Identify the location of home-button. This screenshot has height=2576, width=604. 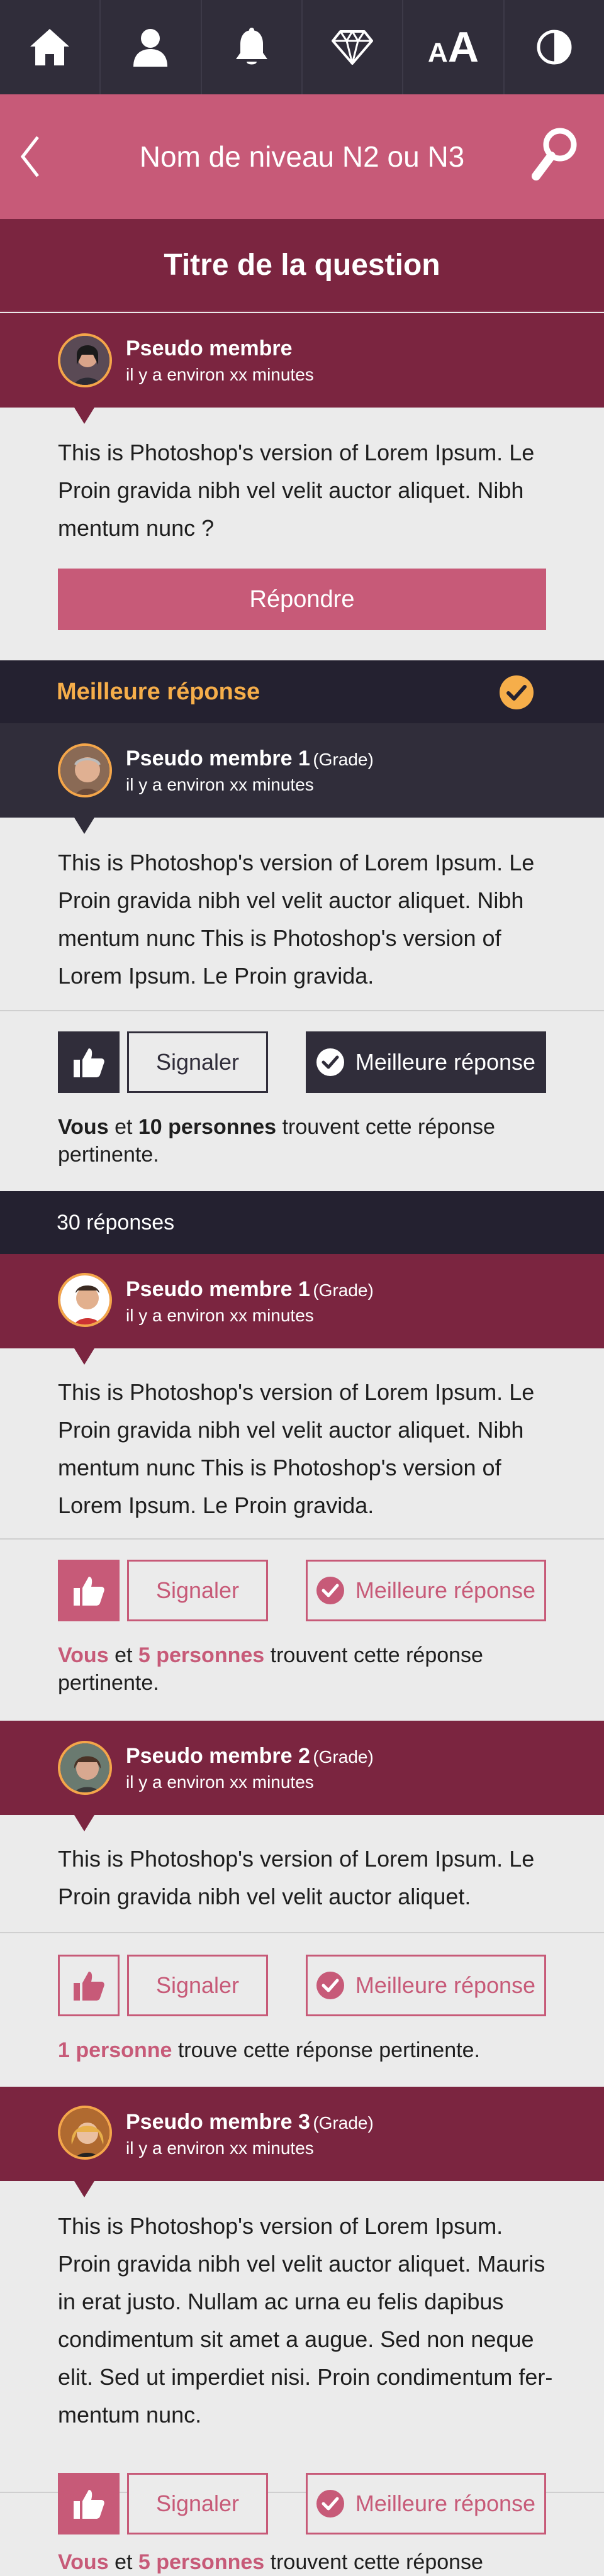
(50, 47).